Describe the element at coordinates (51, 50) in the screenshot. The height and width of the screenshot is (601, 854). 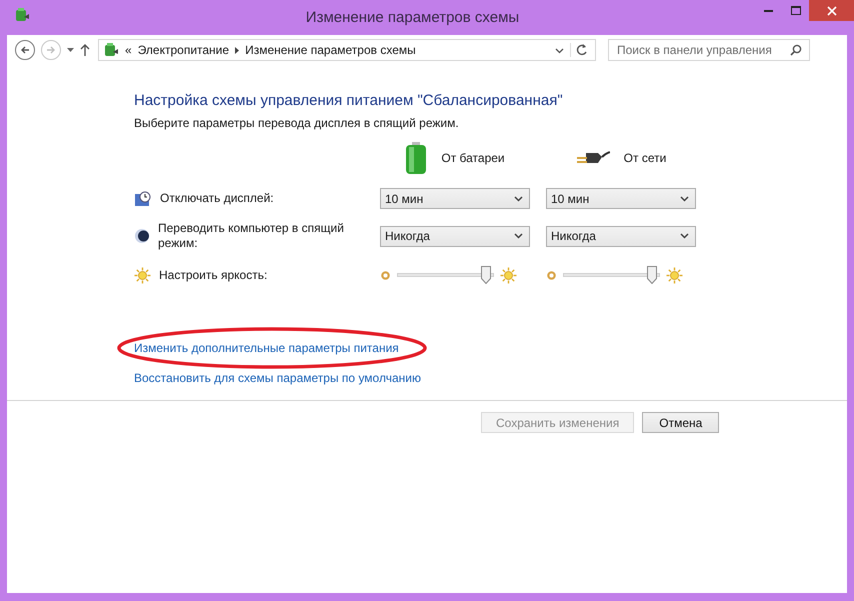
I see `forward-arrow-icon` at that location.